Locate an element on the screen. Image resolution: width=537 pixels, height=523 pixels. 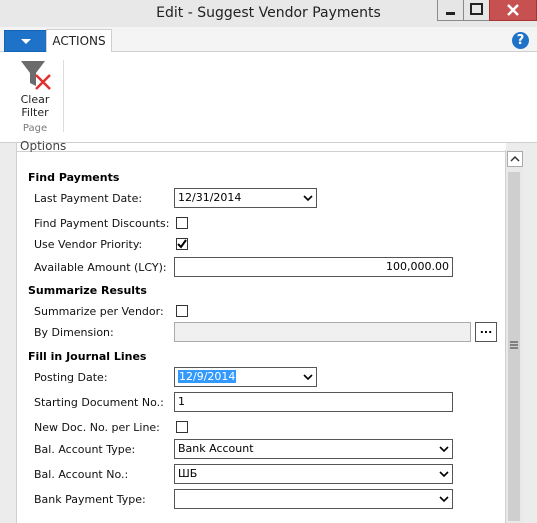
find-payment-discounts-checkbox is located at coordinates (182, 223).